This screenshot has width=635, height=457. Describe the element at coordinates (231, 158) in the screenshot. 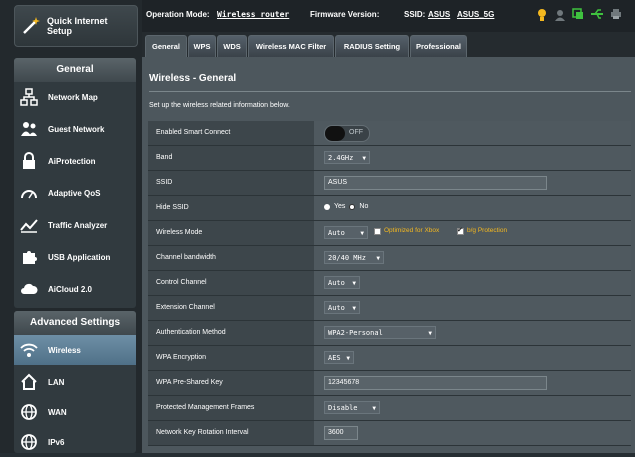

I see `band-label: Band` at that location.